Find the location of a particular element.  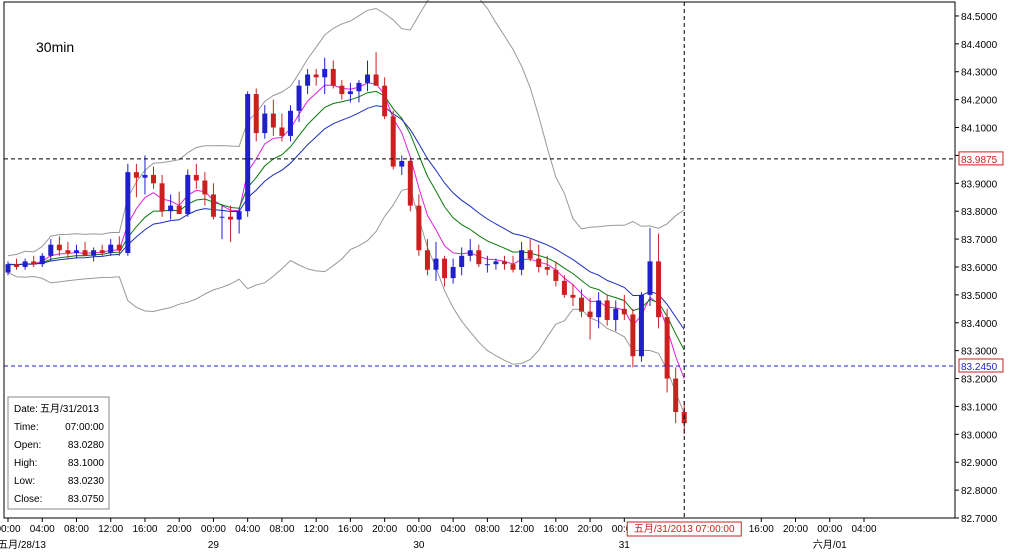

timeframe-label: 30min is located at coordinates (55, 47).